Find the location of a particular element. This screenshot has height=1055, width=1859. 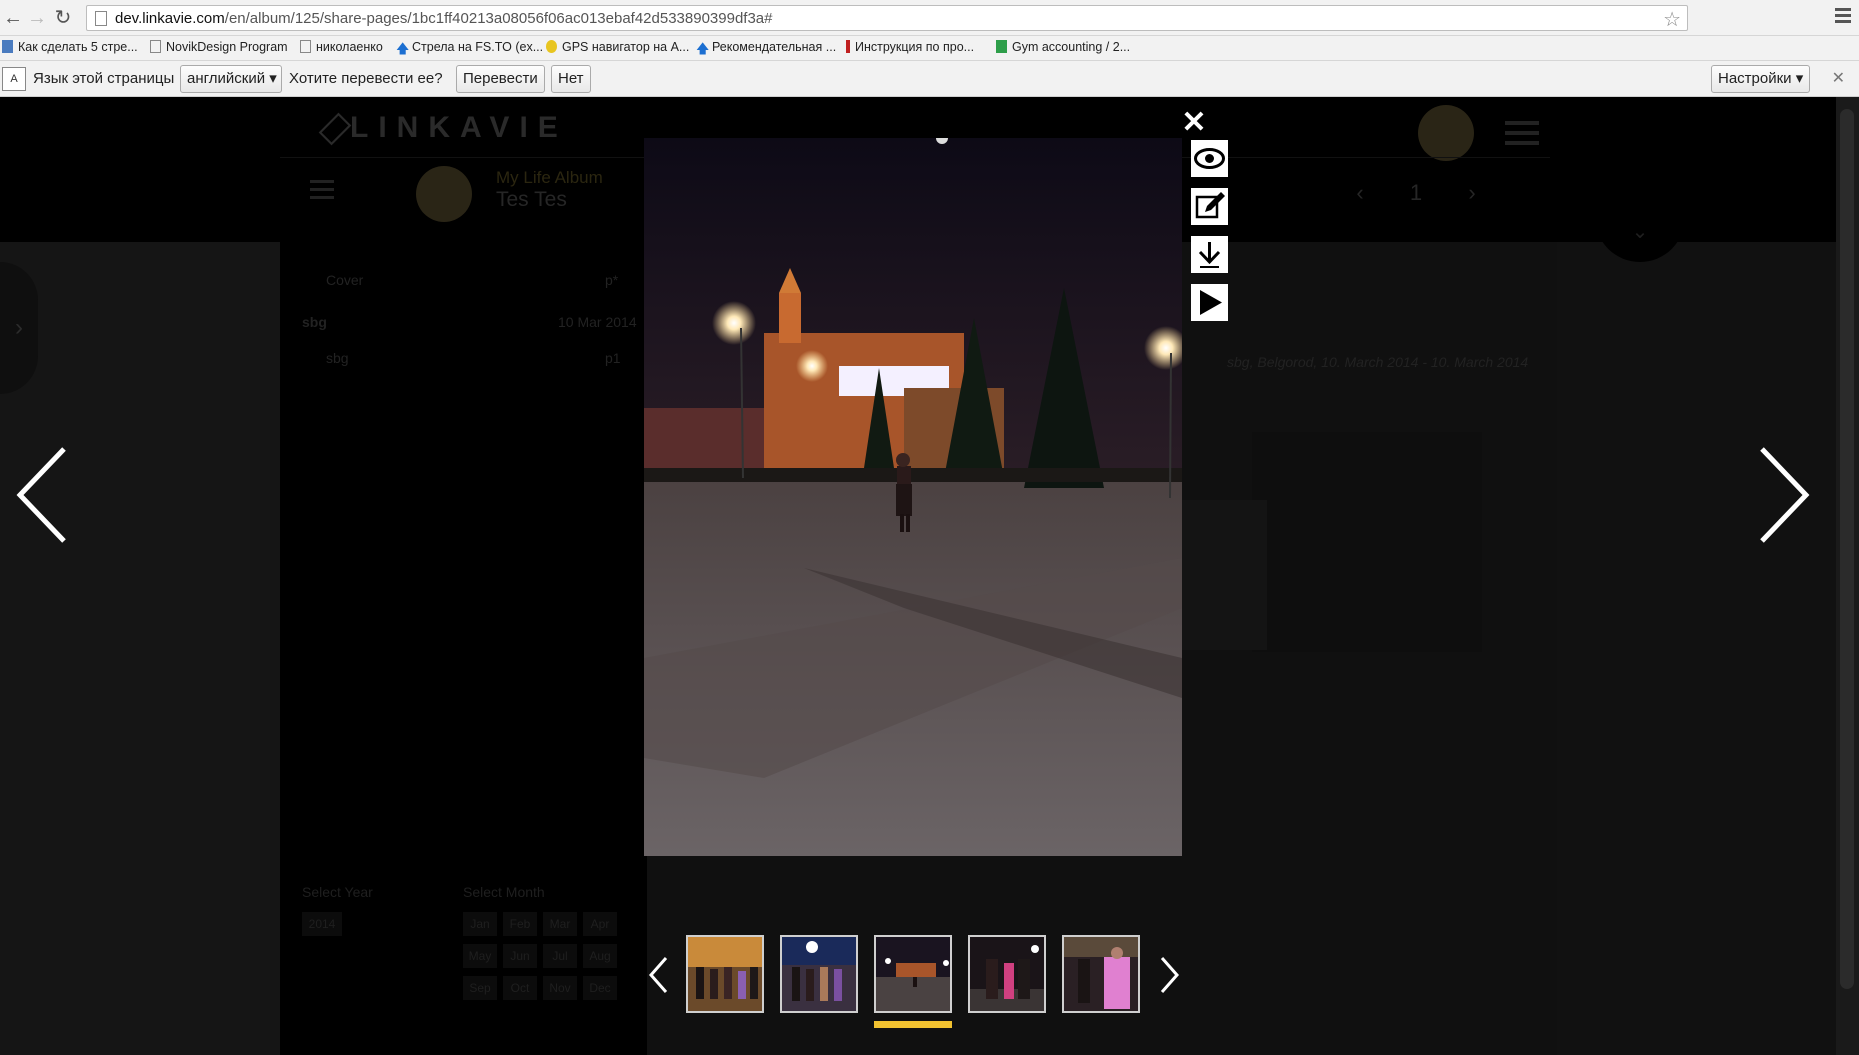

month-option: Jul is located at coordinates (560, 956).